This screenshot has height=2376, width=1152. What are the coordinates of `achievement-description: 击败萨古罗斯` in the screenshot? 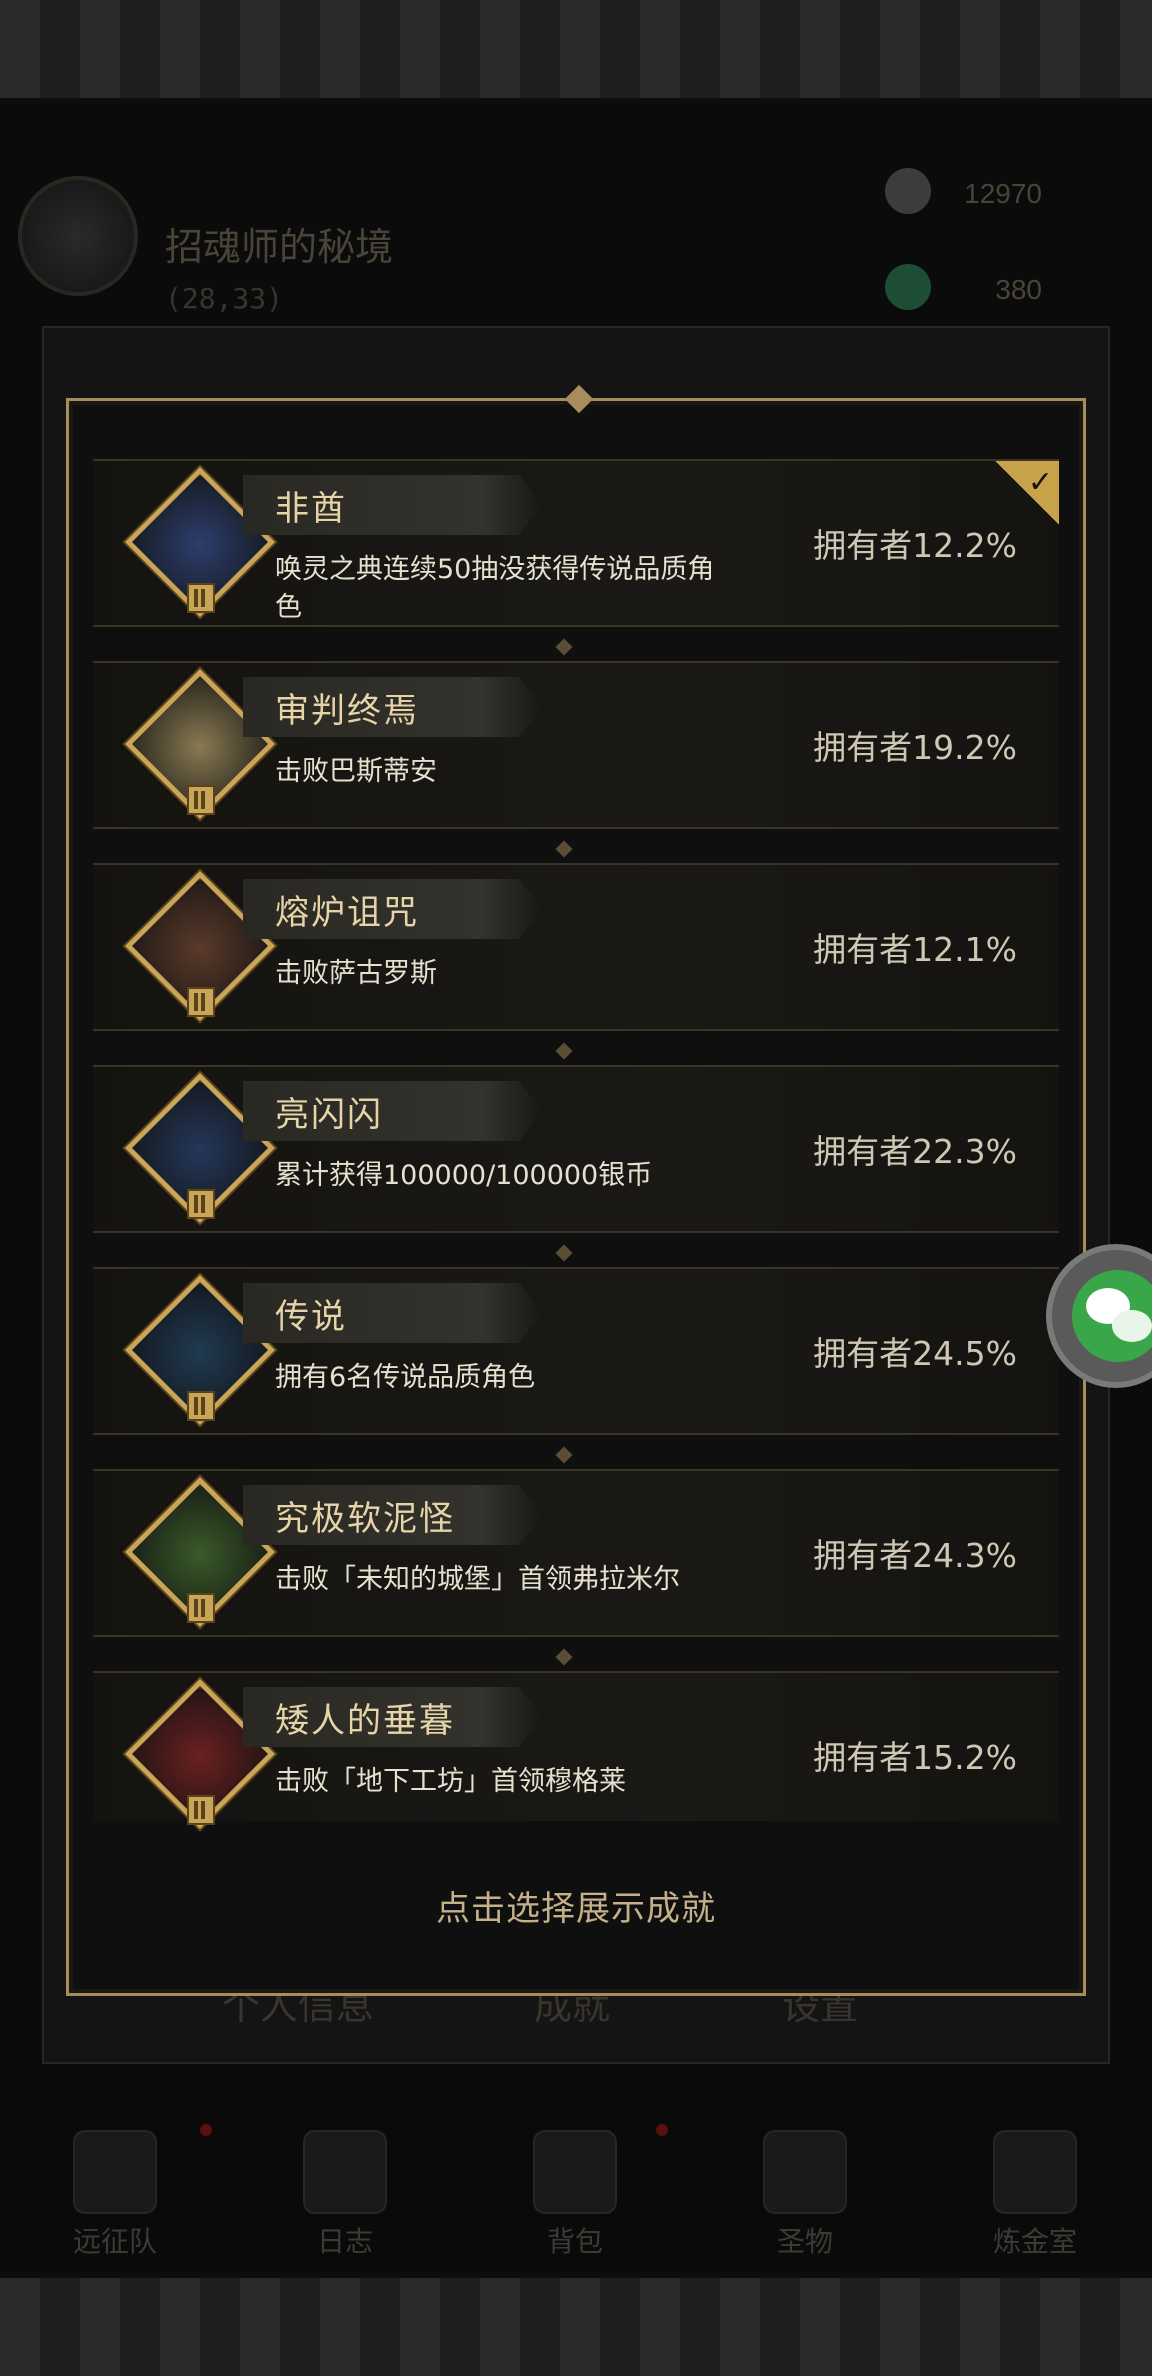 It's located at (356, 973).